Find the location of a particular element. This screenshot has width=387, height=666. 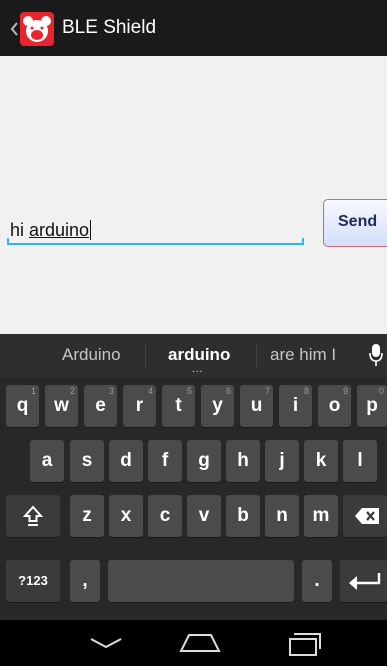

key-j: j is located at coordinates (282, 461).